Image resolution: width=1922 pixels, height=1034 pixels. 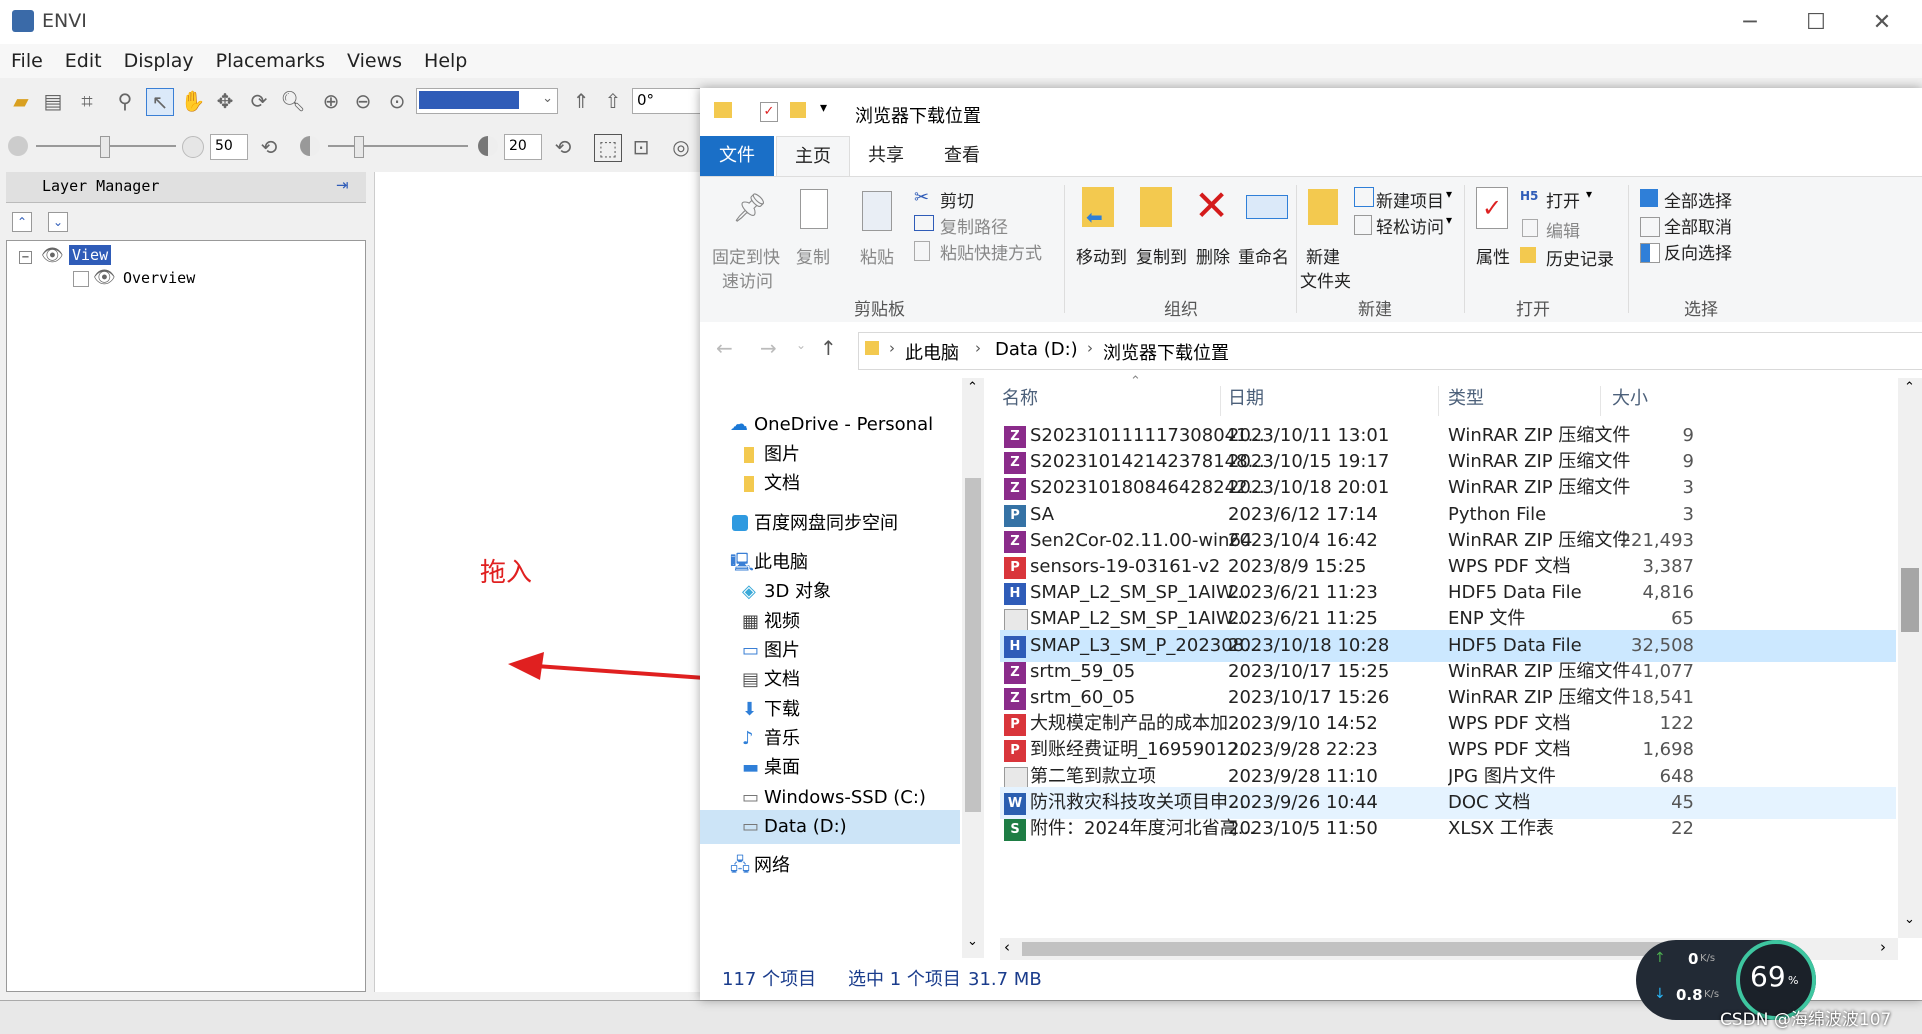 What do you see at coordinates (1449, 194) in the screenshot?
I see `new-item-dropdown-icon: ▾` at bounding box center [1449, 194].